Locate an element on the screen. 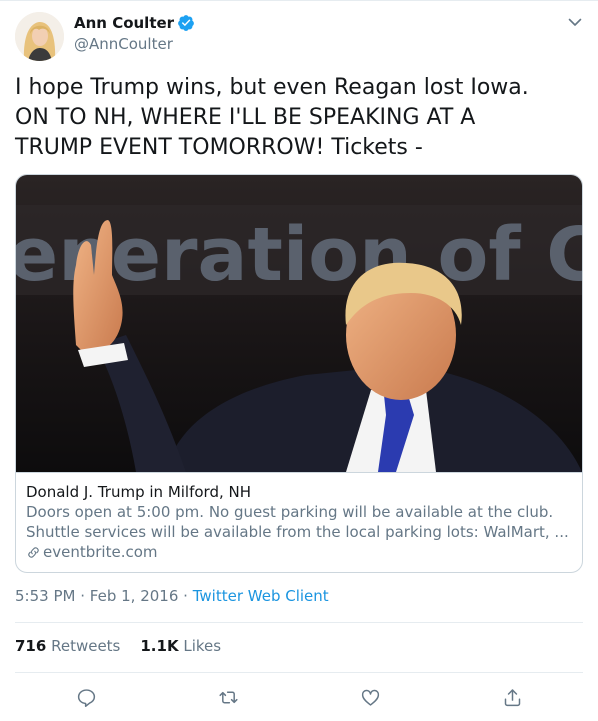 This screenshot has height=721, width=598. like-button is located at coordinates (370, 697).